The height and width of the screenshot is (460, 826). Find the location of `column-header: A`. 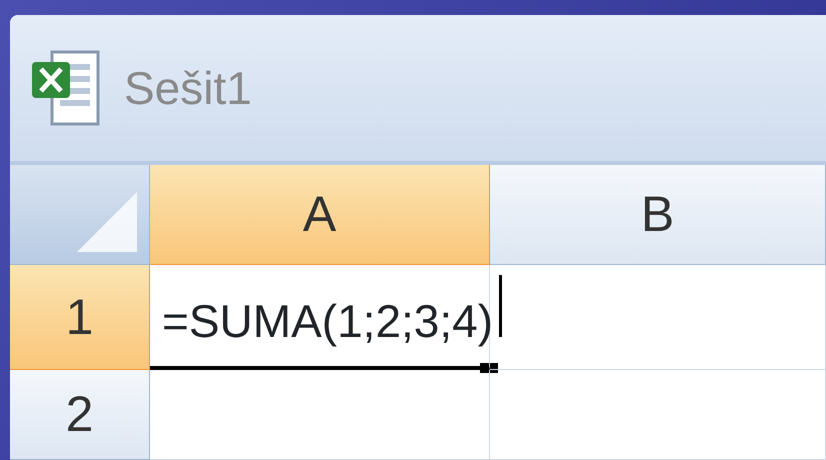

column-header: A is located at coordinates (320, 215).